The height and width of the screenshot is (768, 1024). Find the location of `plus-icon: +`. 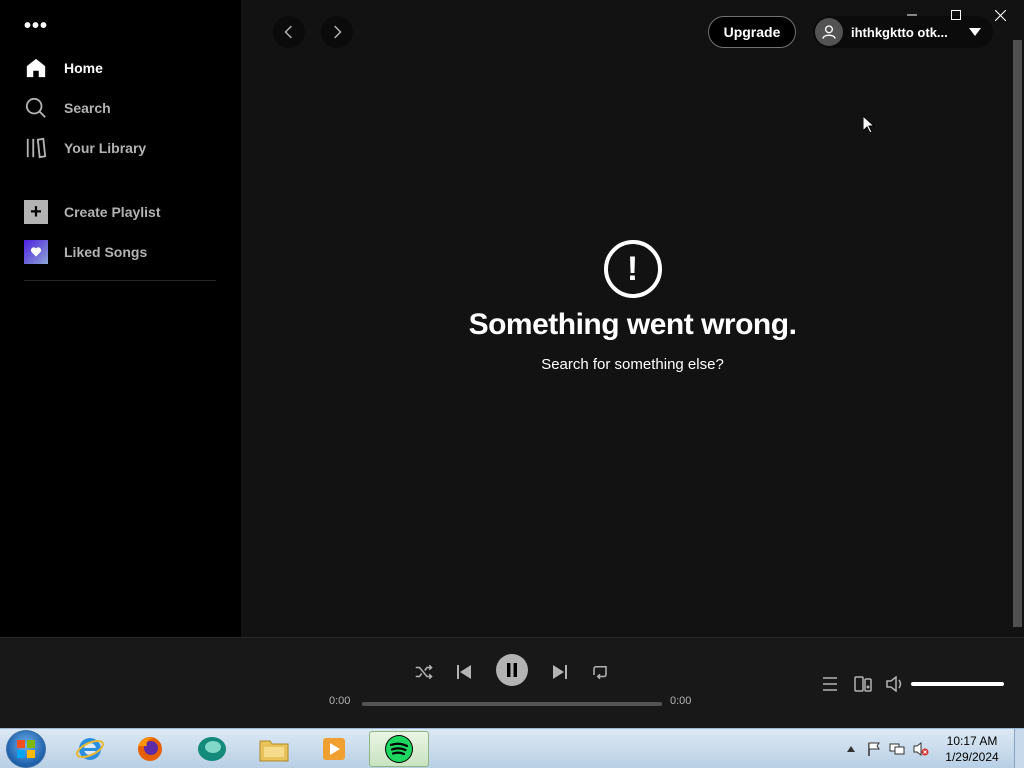

plus-icon: + is located at coordinates (36, 212).